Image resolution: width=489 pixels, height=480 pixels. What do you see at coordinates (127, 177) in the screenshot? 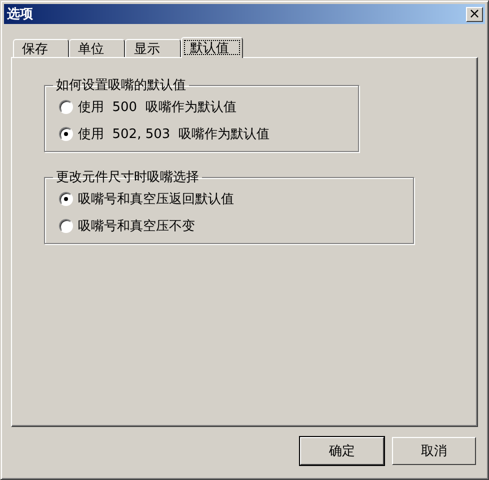
I see `group-title: 更改元件尺寸时吸嘴选择` at bounding box center [127, 177].